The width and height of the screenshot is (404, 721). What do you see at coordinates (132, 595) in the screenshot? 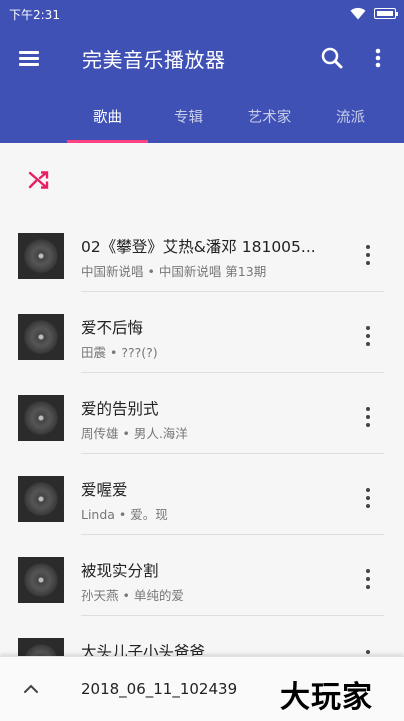
I see `song-subtitle: 孙天燕 • 单纯的爱` at bounding box center [132, 595].